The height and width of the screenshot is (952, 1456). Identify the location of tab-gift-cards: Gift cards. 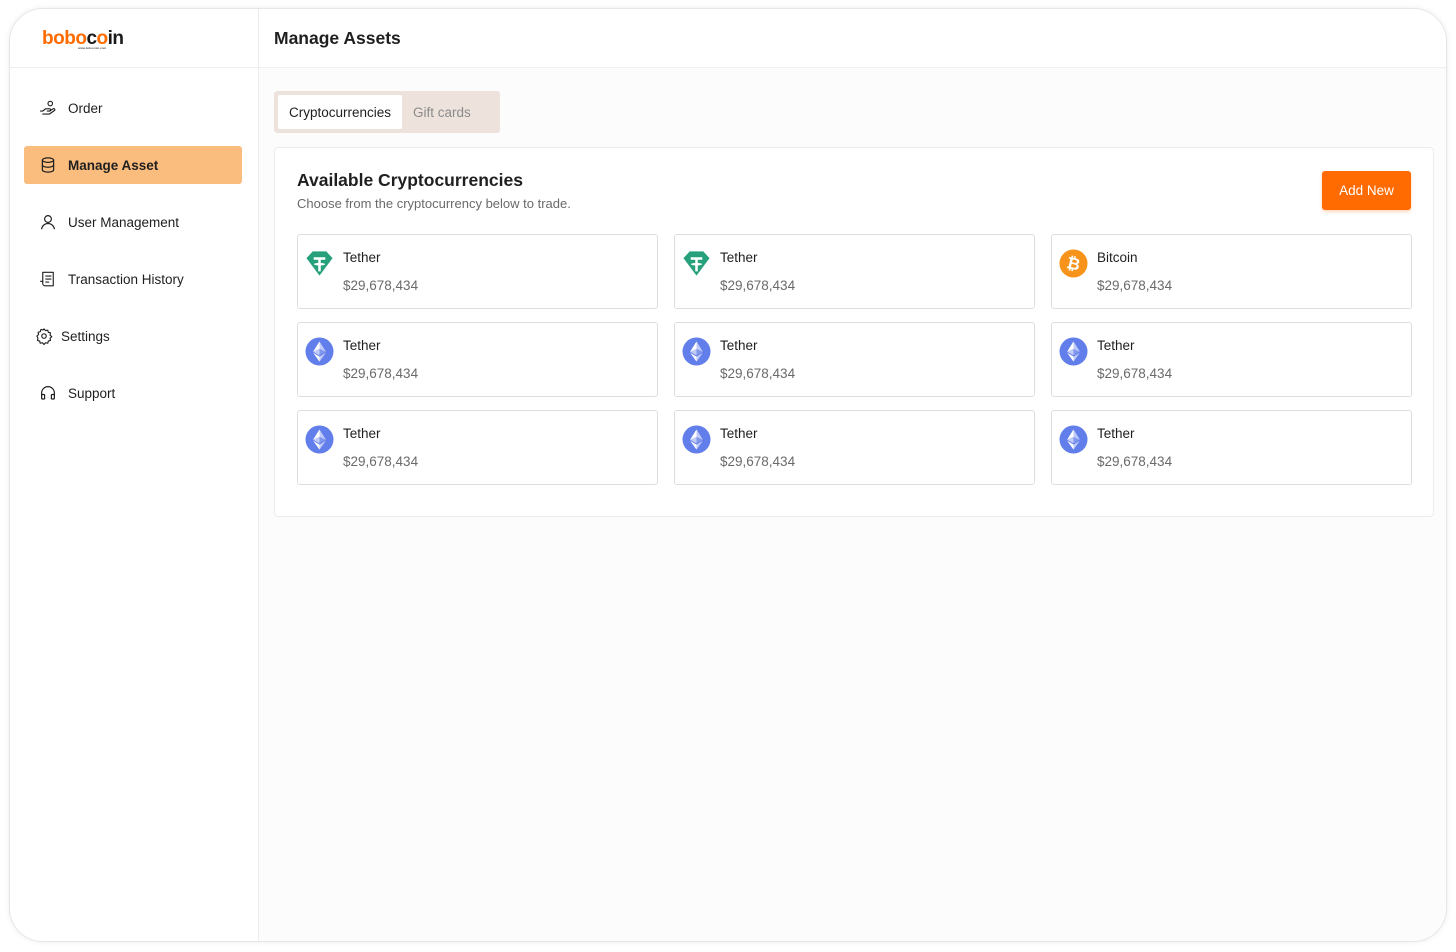
(442, 112).